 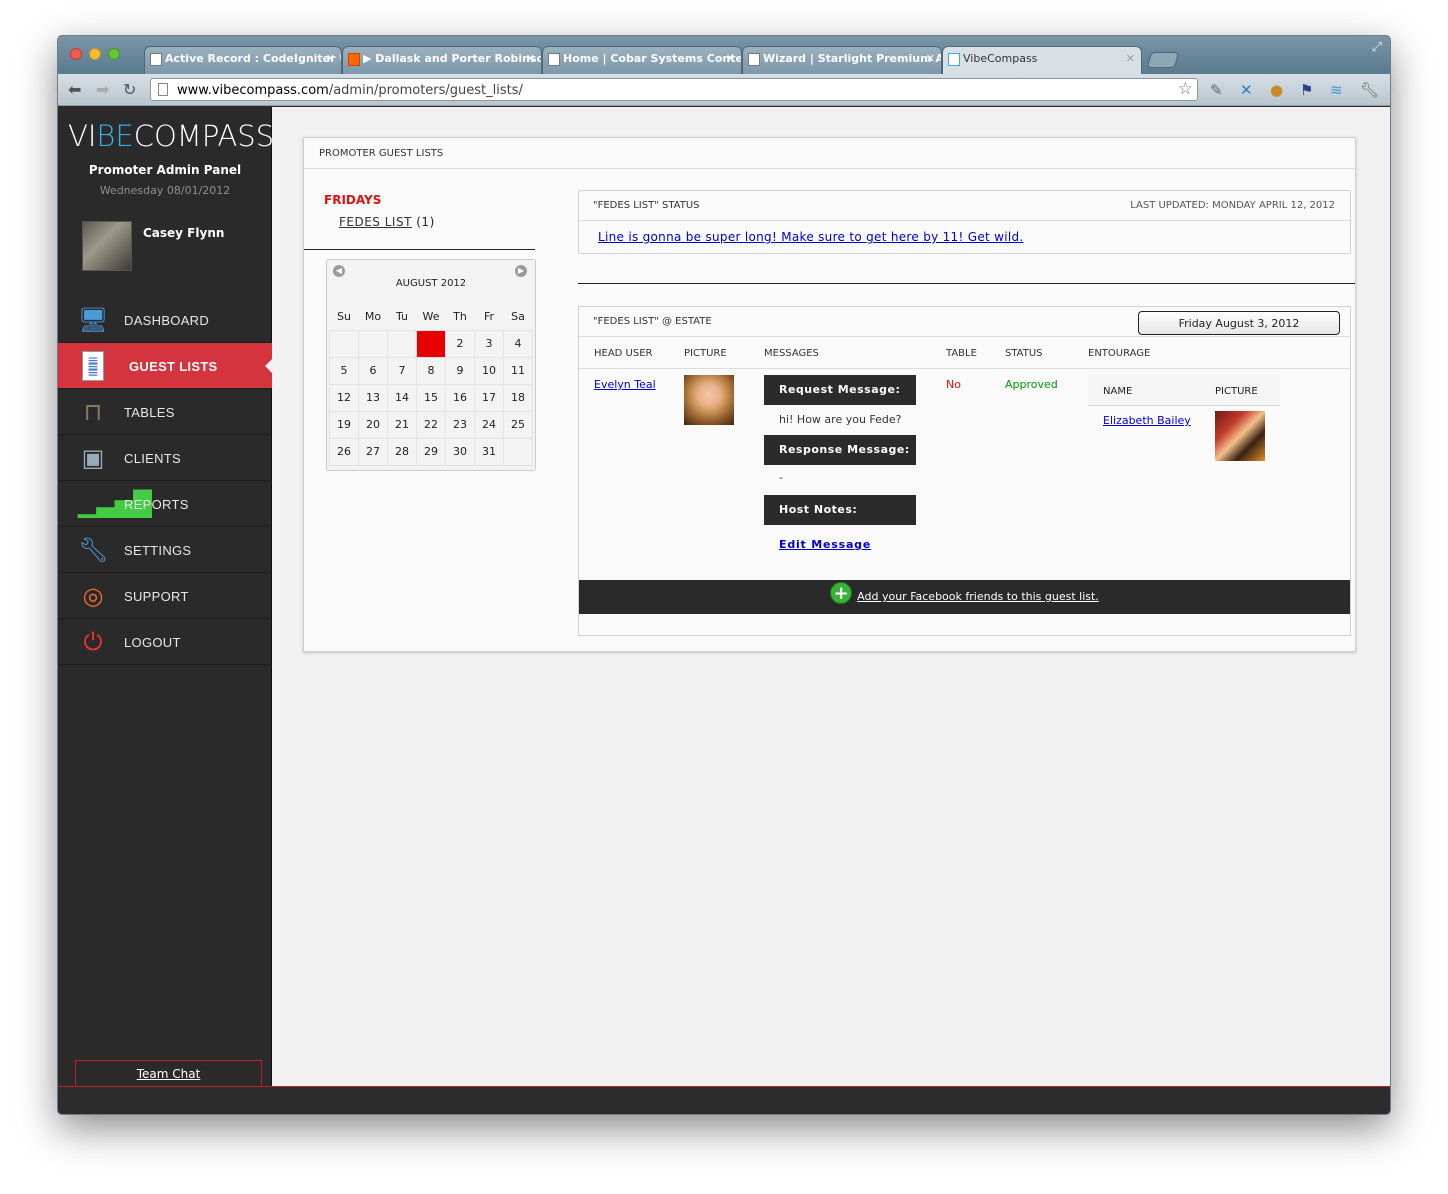 What do you see at coordinates (344, 397) in the screenshot?
I see `calendar-day: 12` at bounding box center [344, 397].